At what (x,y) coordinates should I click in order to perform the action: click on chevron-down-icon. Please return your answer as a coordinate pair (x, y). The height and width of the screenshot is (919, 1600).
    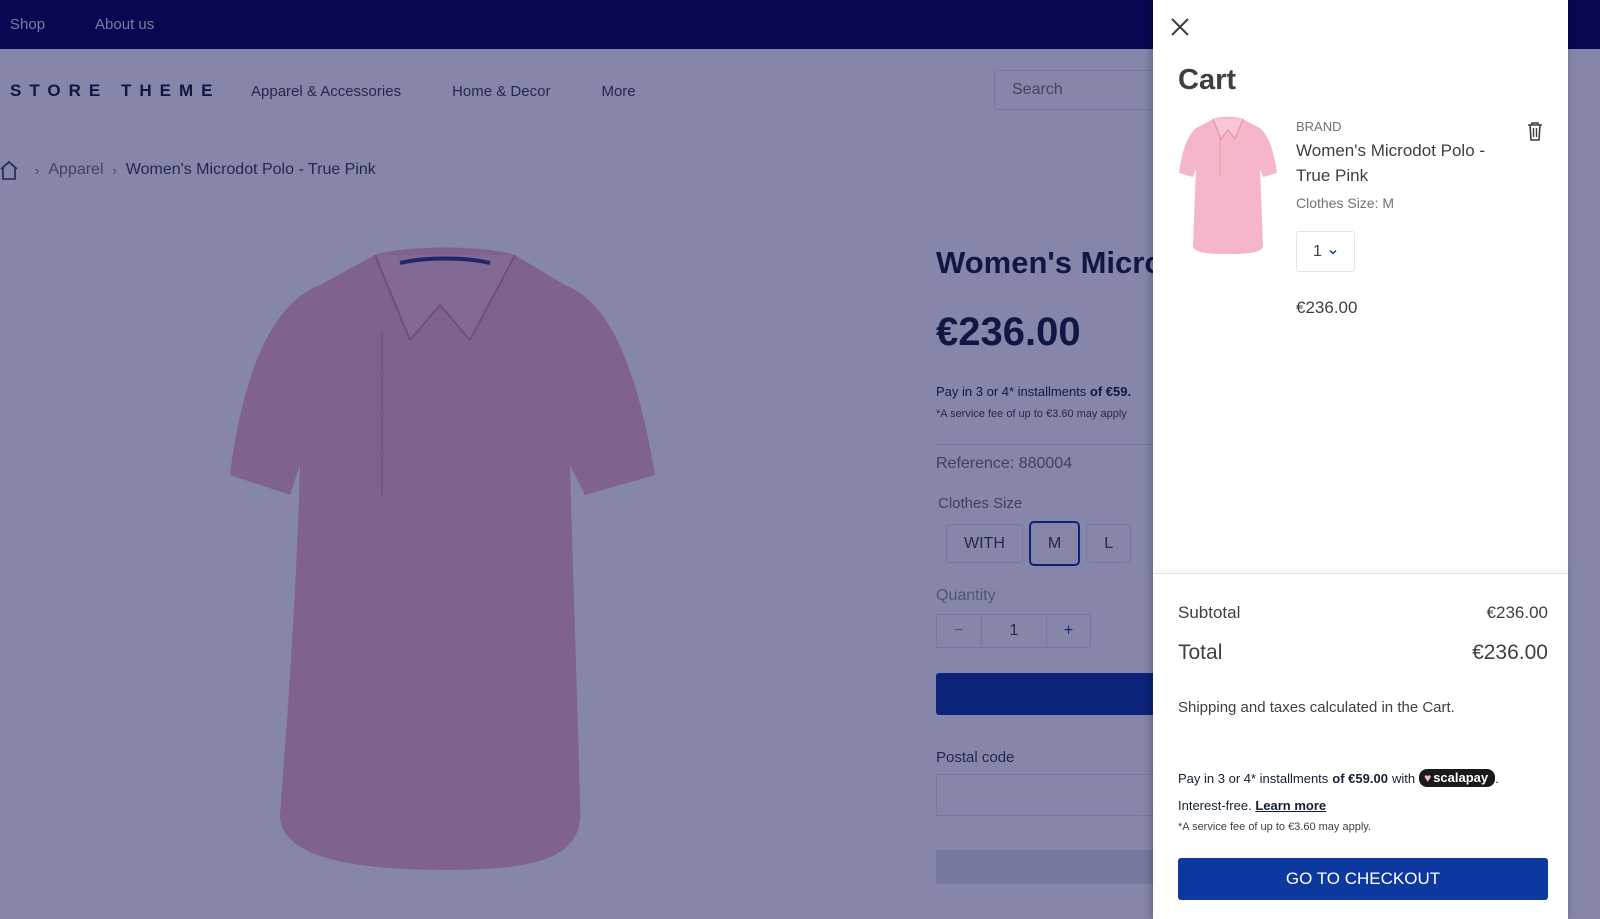
    Looking at the image, I should click on (1333, 252).